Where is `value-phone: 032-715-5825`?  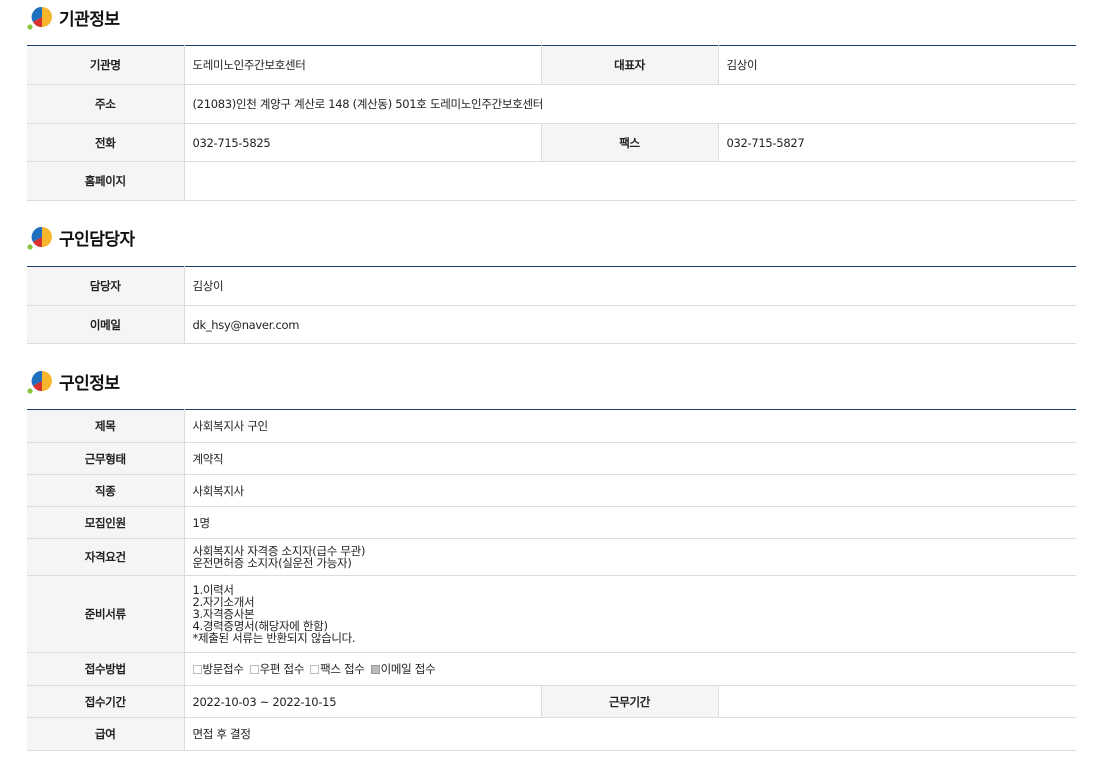
value-phone: 032-715-5825 is located at coordinates (362, 142).